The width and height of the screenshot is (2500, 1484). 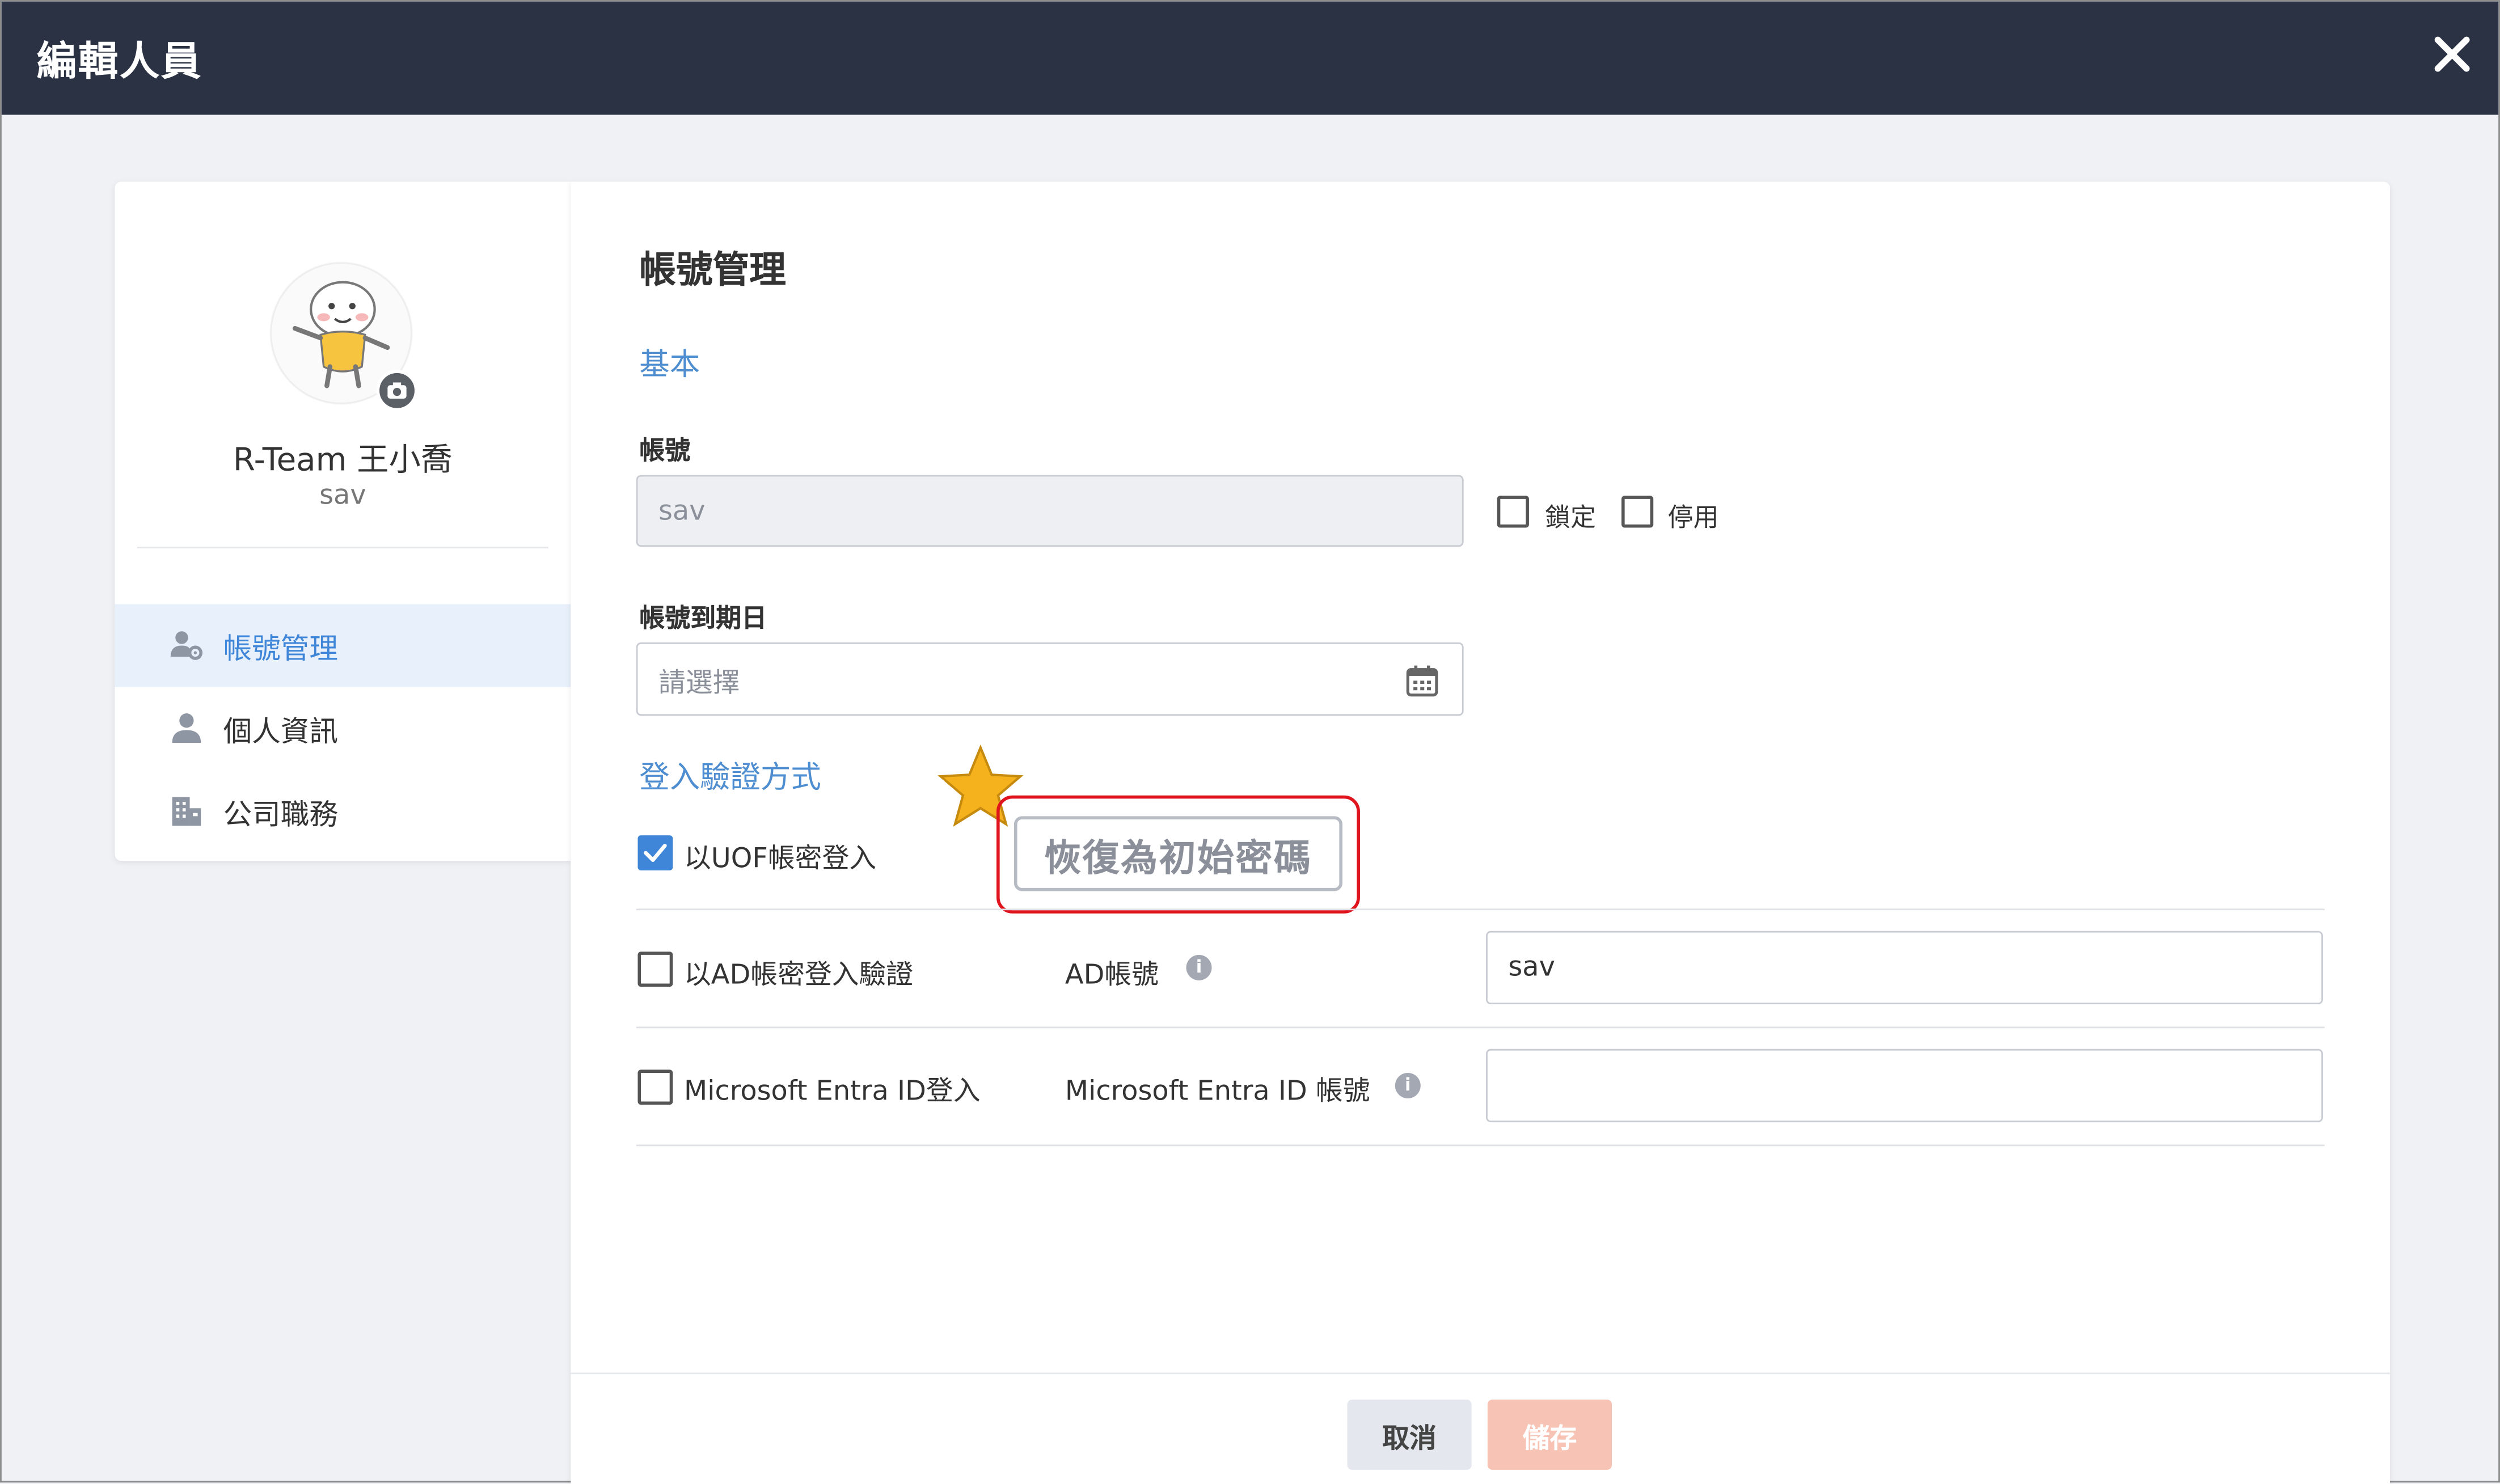 What do you see at coordinates (655, 969) in the screenshot?
I see `ad-login-checkbox` at bounding box center [655, 969].